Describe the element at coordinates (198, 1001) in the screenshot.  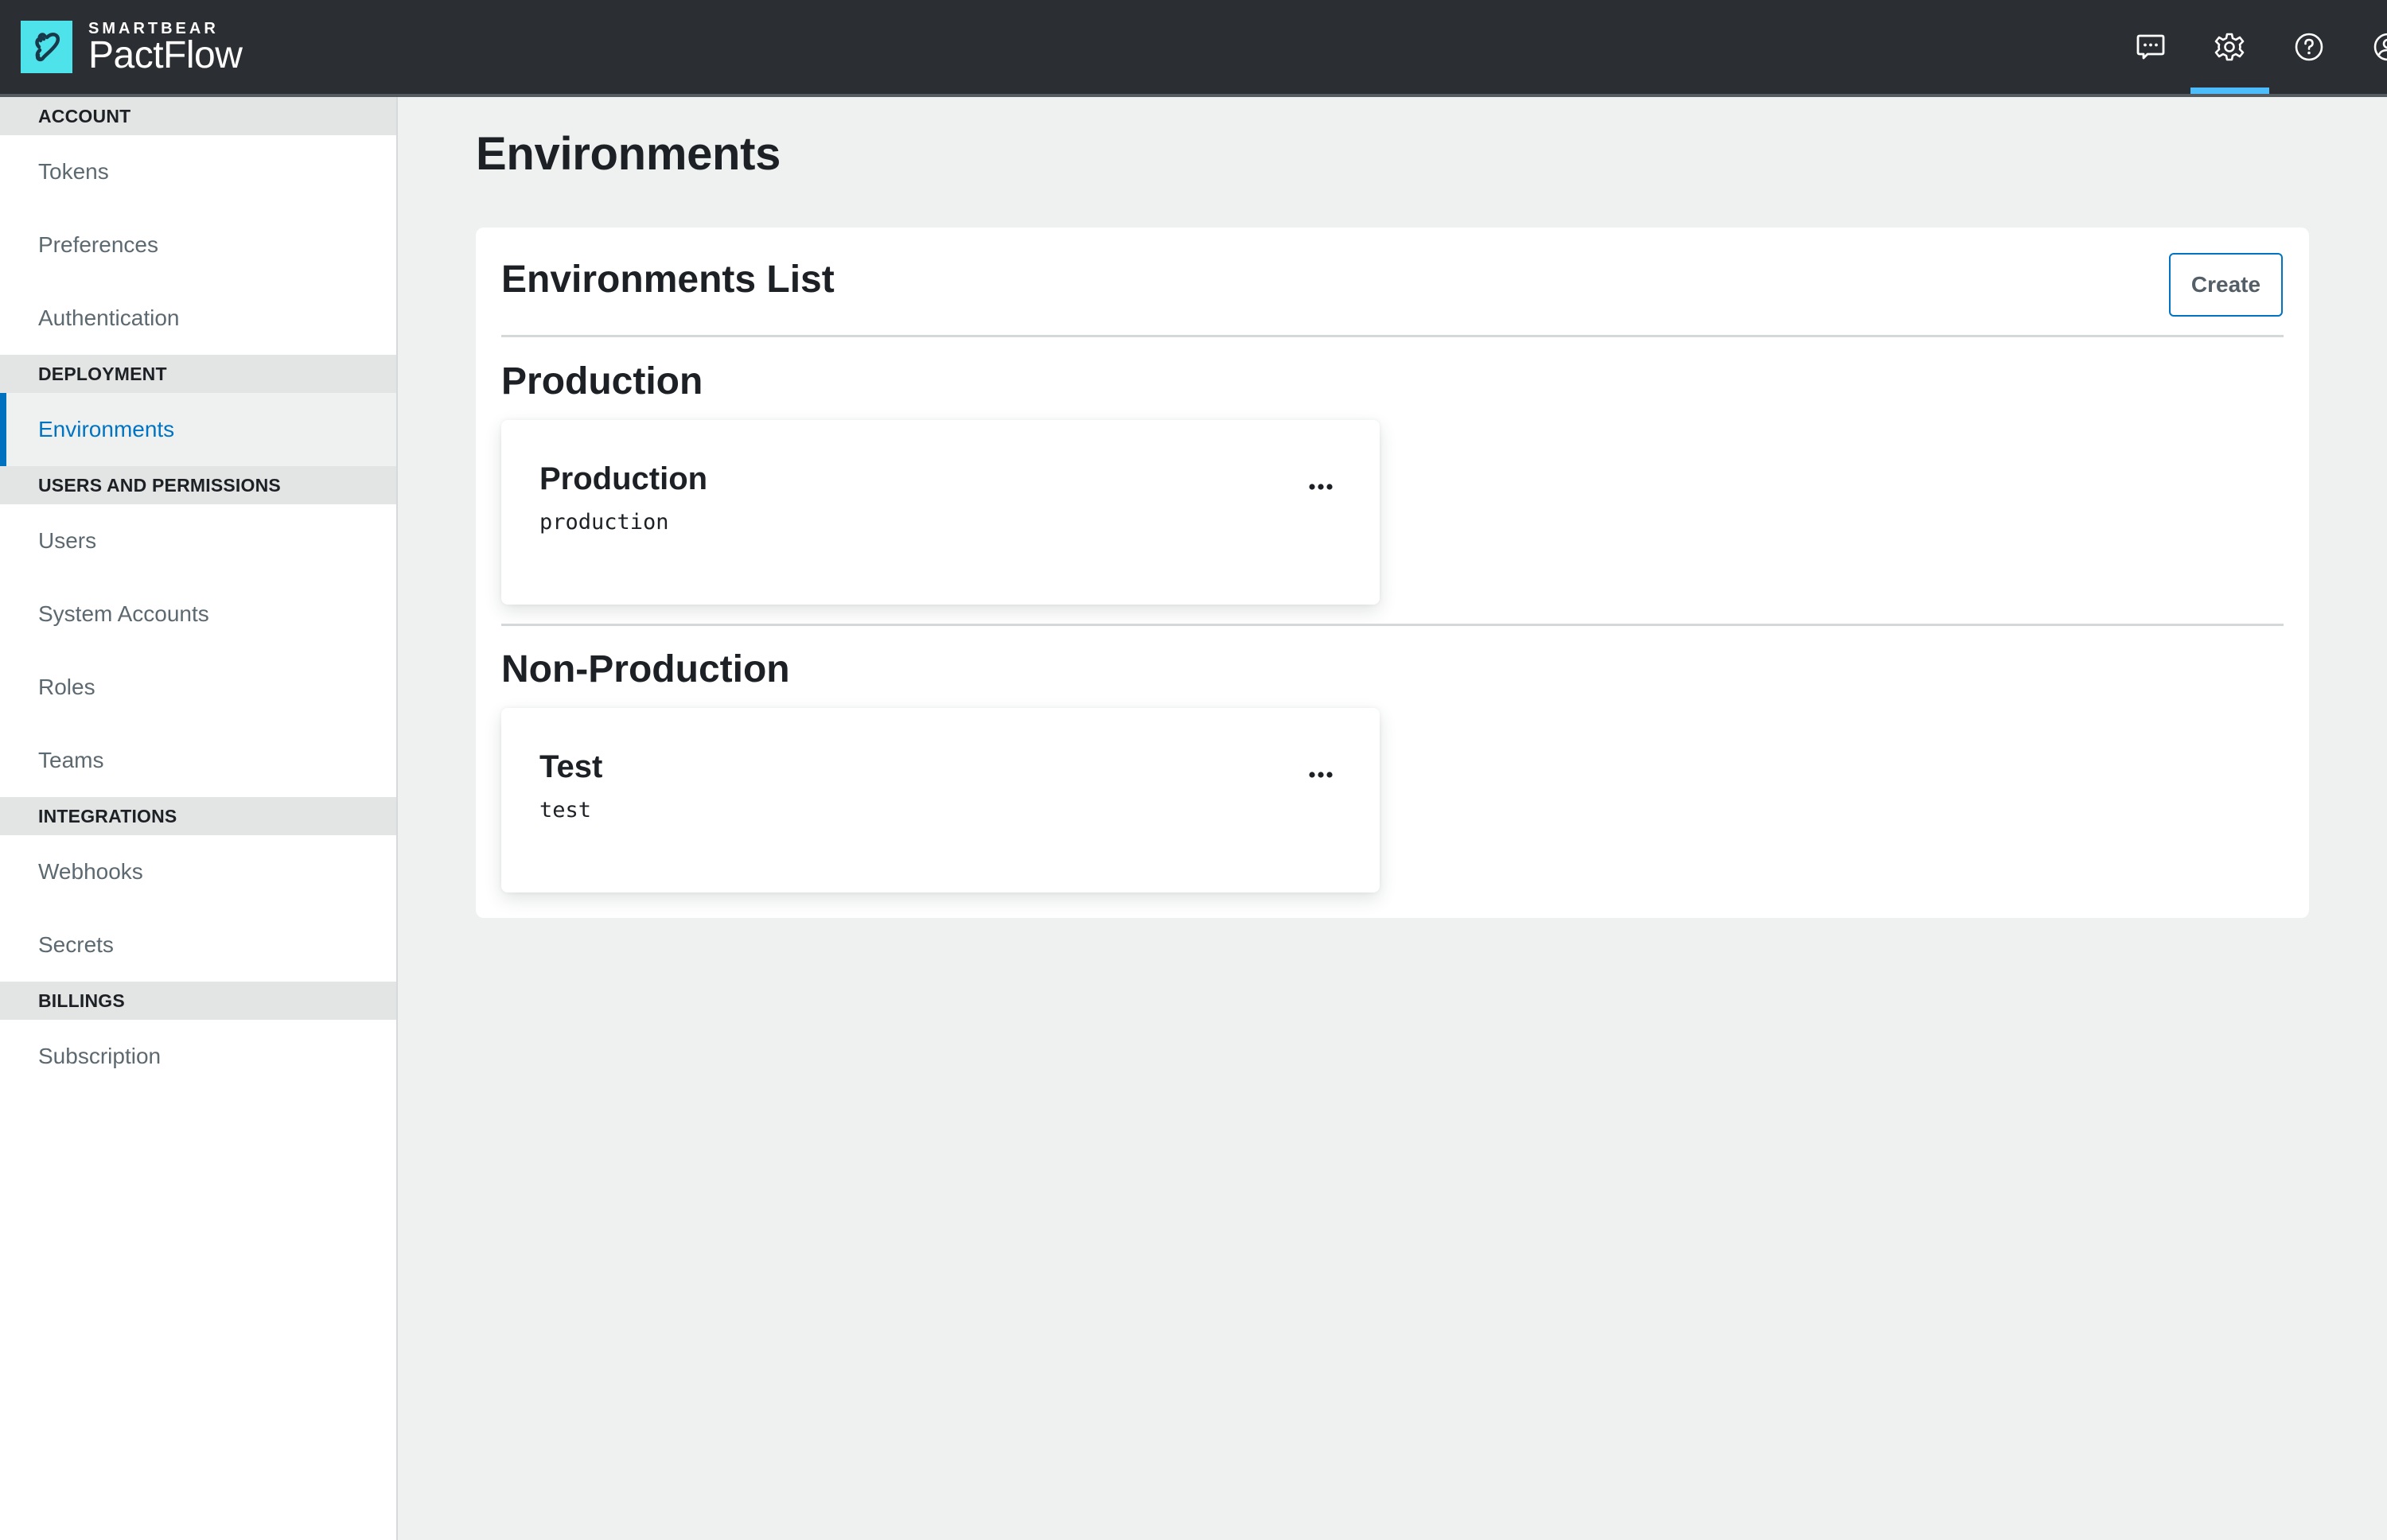
I see `sidebar-section-billings: BILLINGS` at that location.